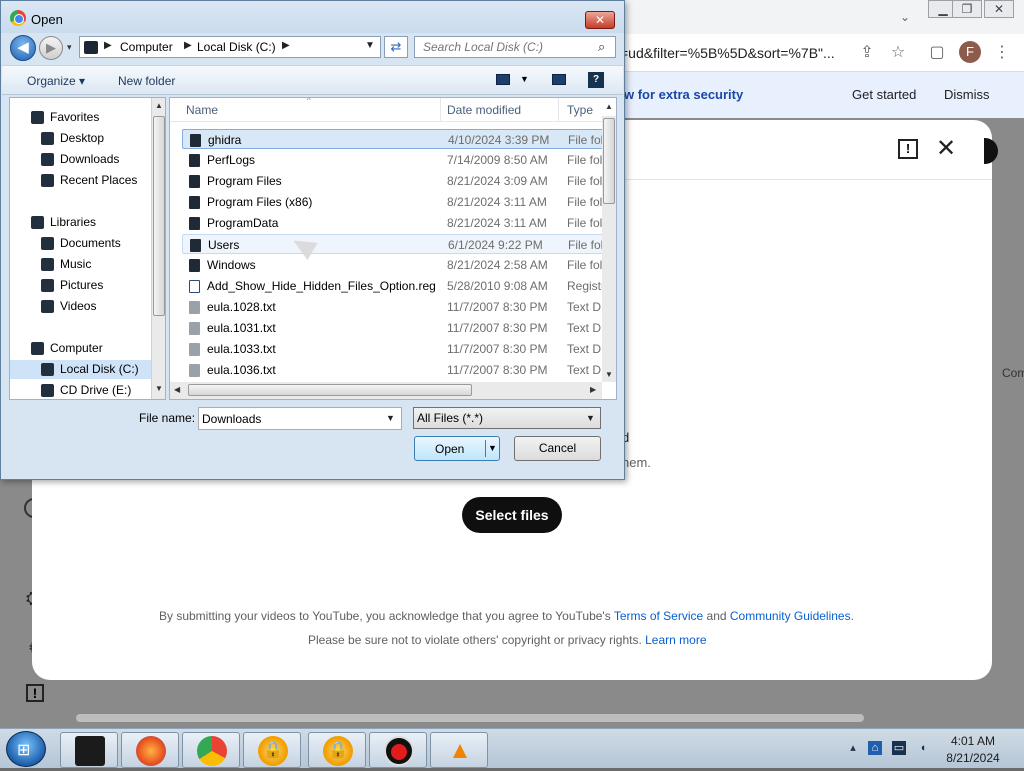  What do you see at coordinates (923, 748) in the screenshot?
I see `tray-volume-icon: ◖` at bounding box center [923, 748].